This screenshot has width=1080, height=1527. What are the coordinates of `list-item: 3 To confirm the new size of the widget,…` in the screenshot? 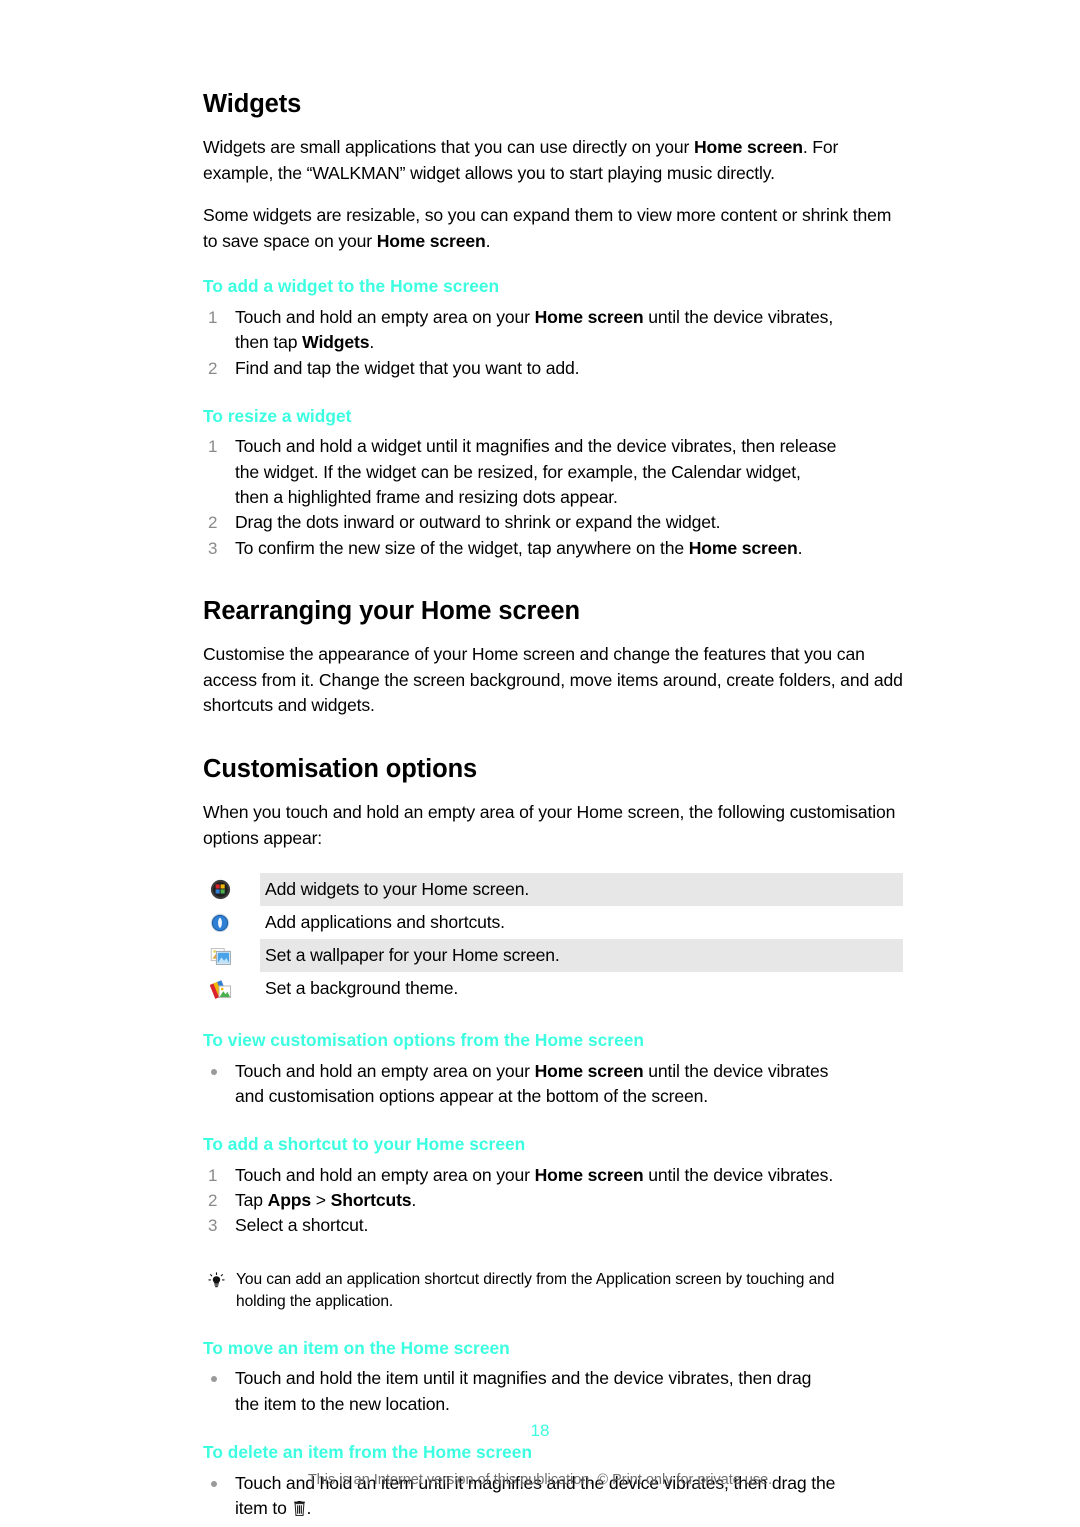 It's located at (553, 548).